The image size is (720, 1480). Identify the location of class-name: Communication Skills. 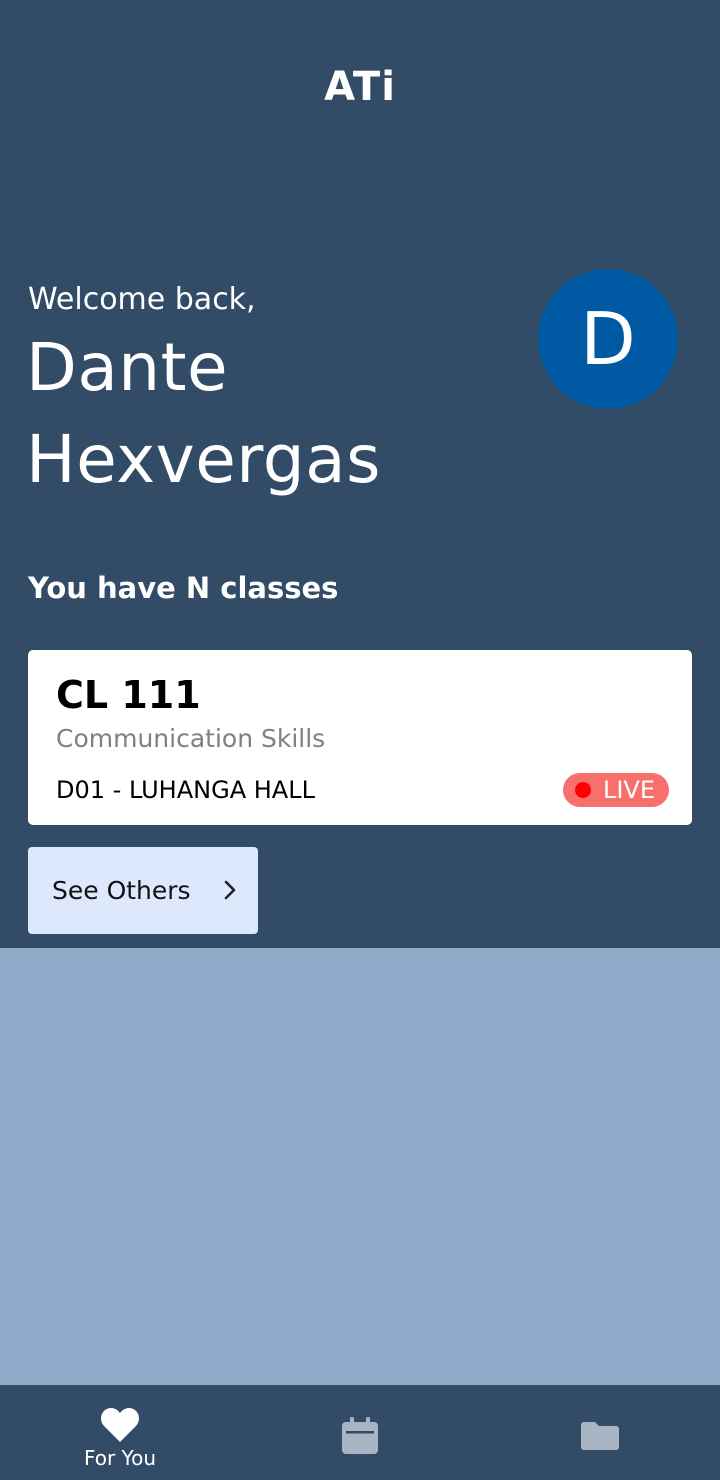
(191, 738).